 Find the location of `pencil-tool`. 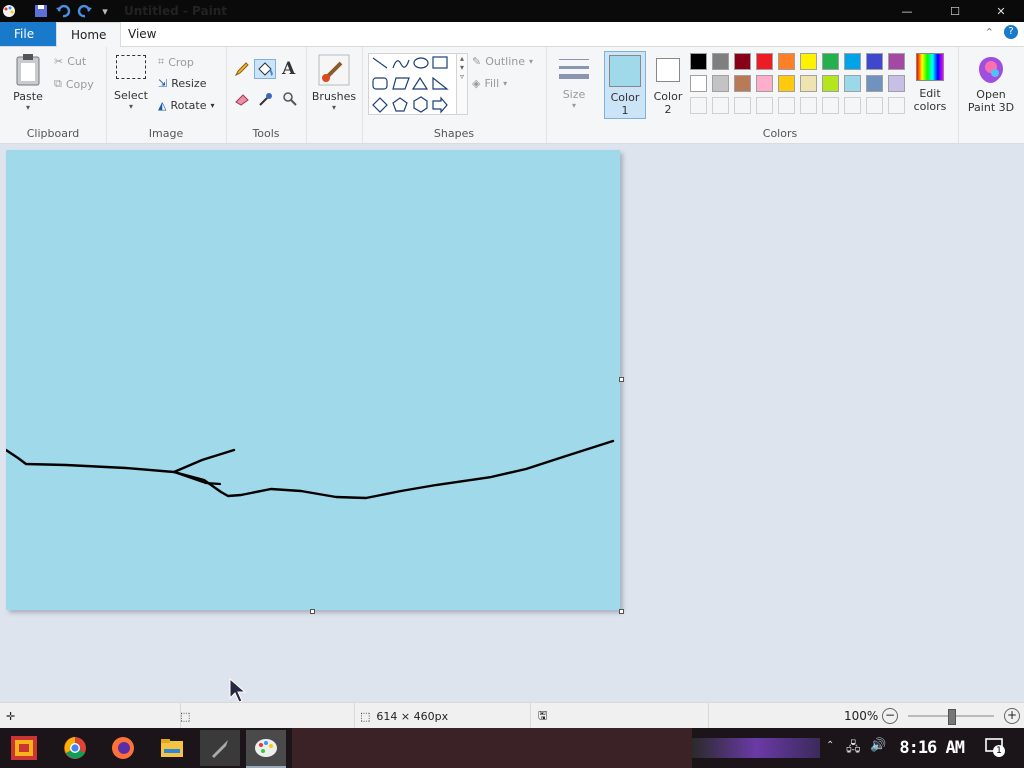

pencil-tool is located at coordinates (242, 69).